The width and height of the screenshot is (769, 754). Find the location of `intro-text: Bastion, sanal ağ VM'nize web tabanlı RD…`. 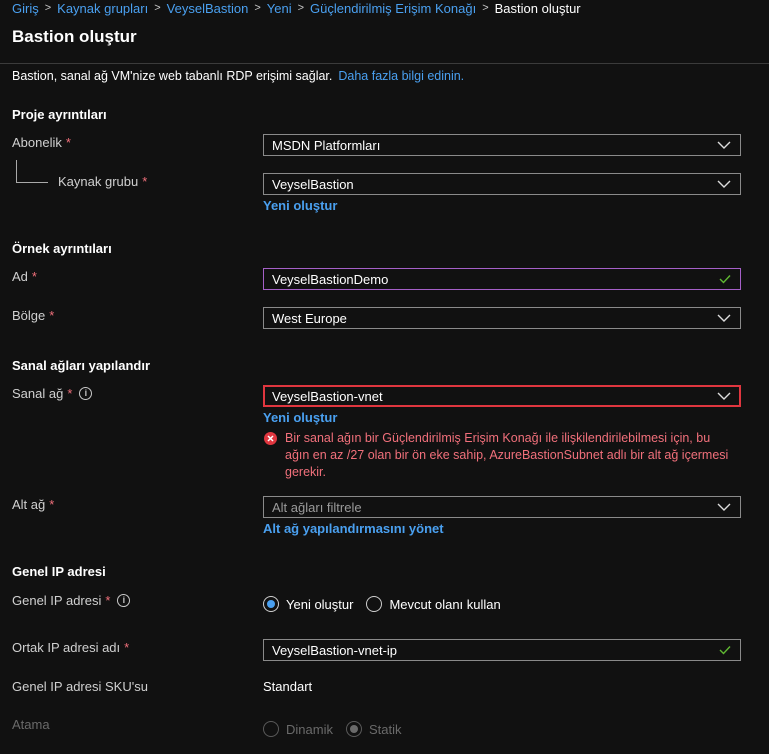

intro-text: Bastion, sanal ağ VM'nize web tabanlı RD… is located at coordinates (238, 76).